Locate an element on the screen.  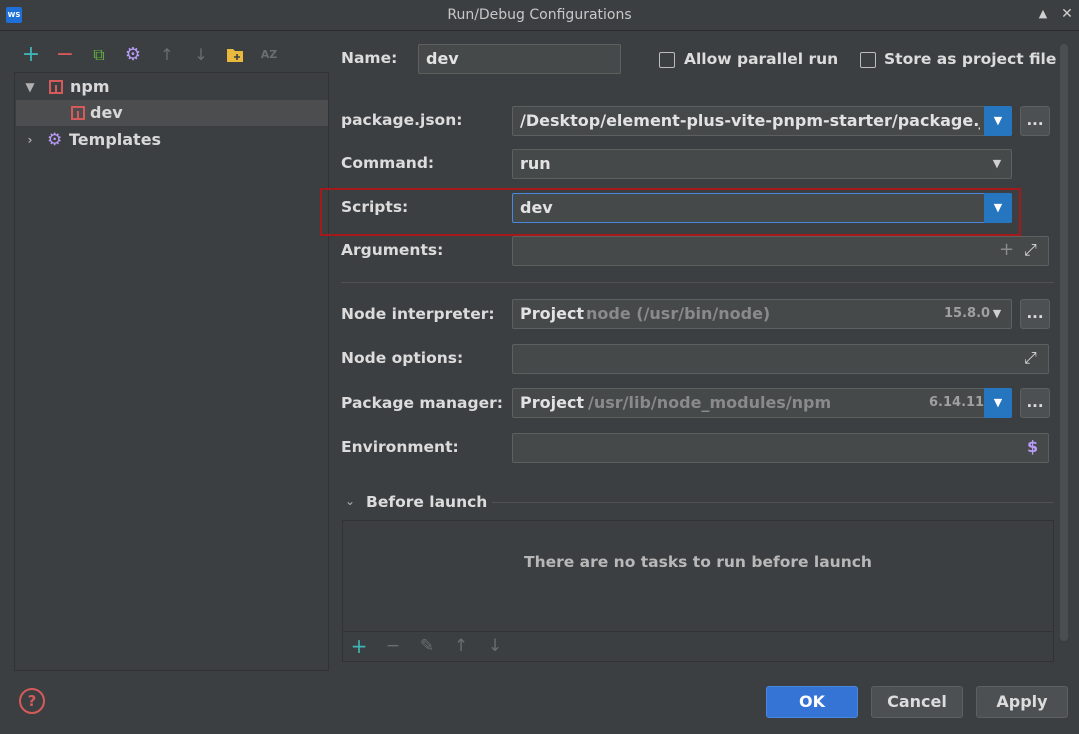
allow-parallel-run-label: Allow parallel run is located at coordinates (761, 59).